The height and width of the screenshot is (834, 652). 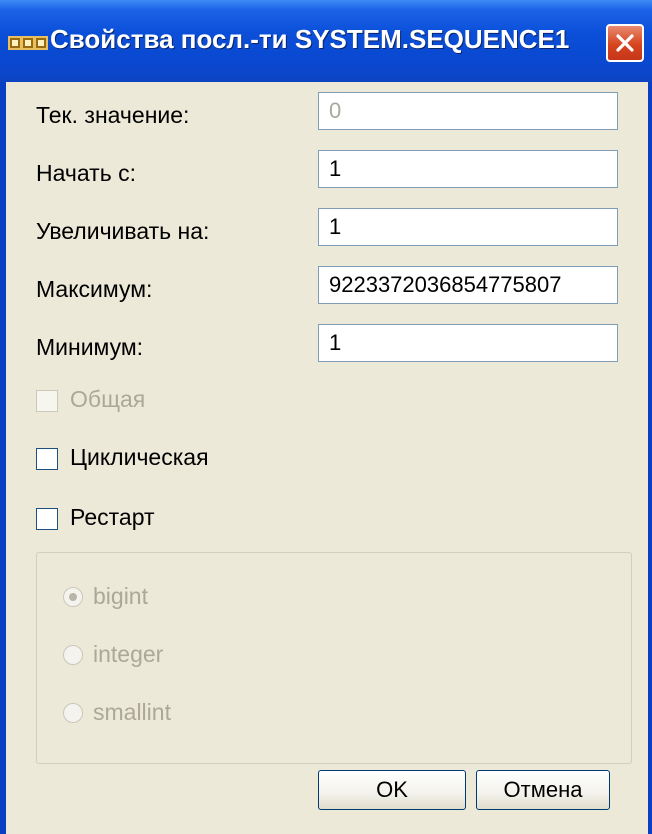 I want to click on ok-button: OK, so click(x=392, y=790).